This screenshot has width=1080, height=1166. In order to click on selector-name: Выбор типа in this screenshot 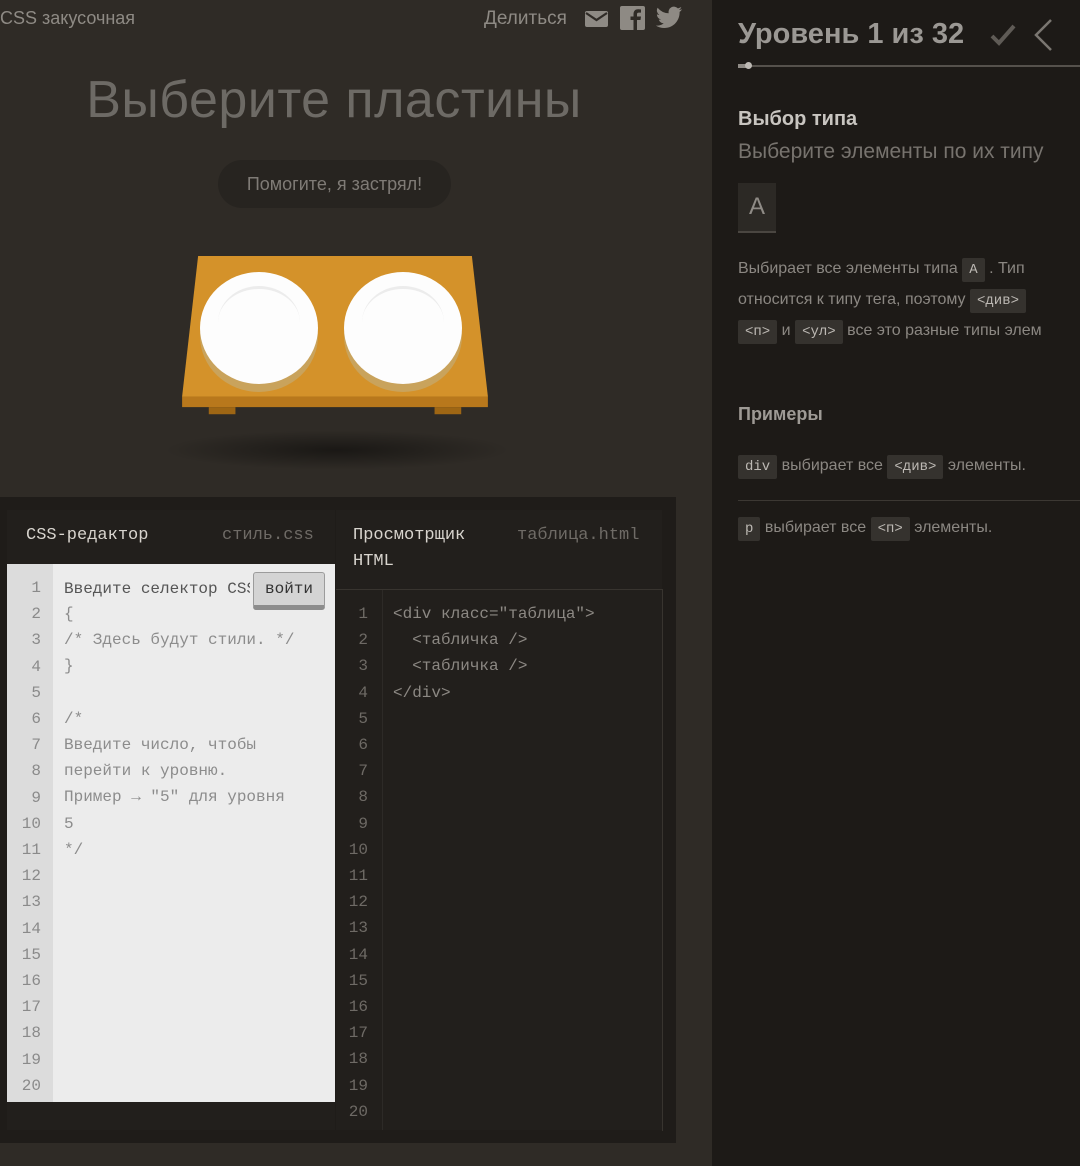, I will do `click(798, 119)`.